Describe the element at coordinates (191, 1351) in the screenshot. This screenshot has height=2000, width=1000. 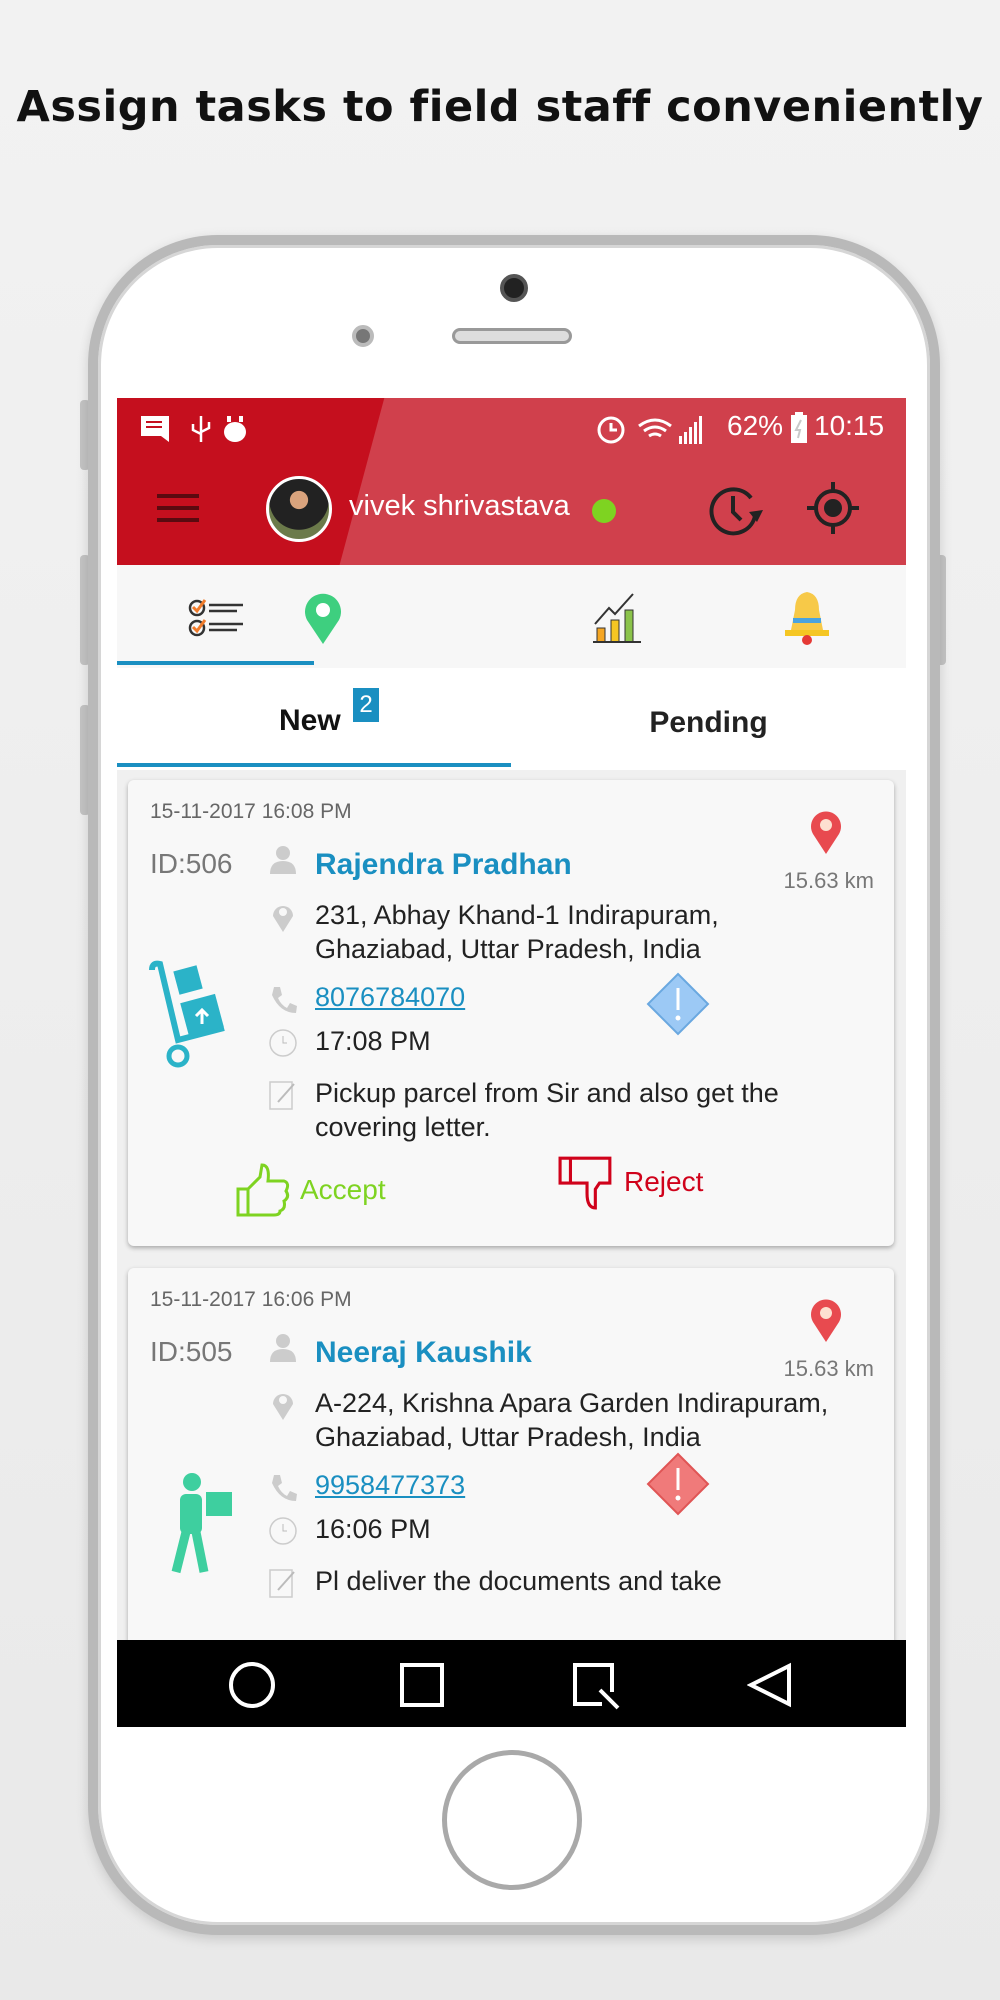
I see `task-id: ID:505` at that location.